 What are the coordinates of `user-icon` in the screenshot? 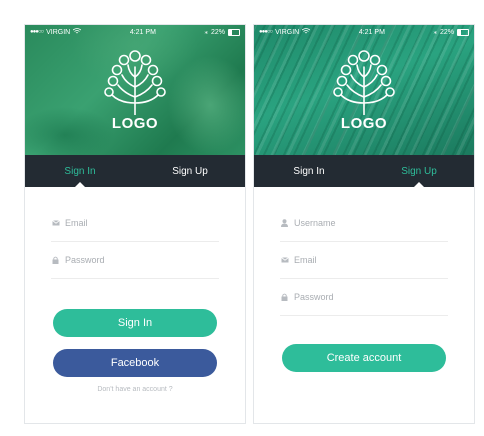 It's located at (284, 223).